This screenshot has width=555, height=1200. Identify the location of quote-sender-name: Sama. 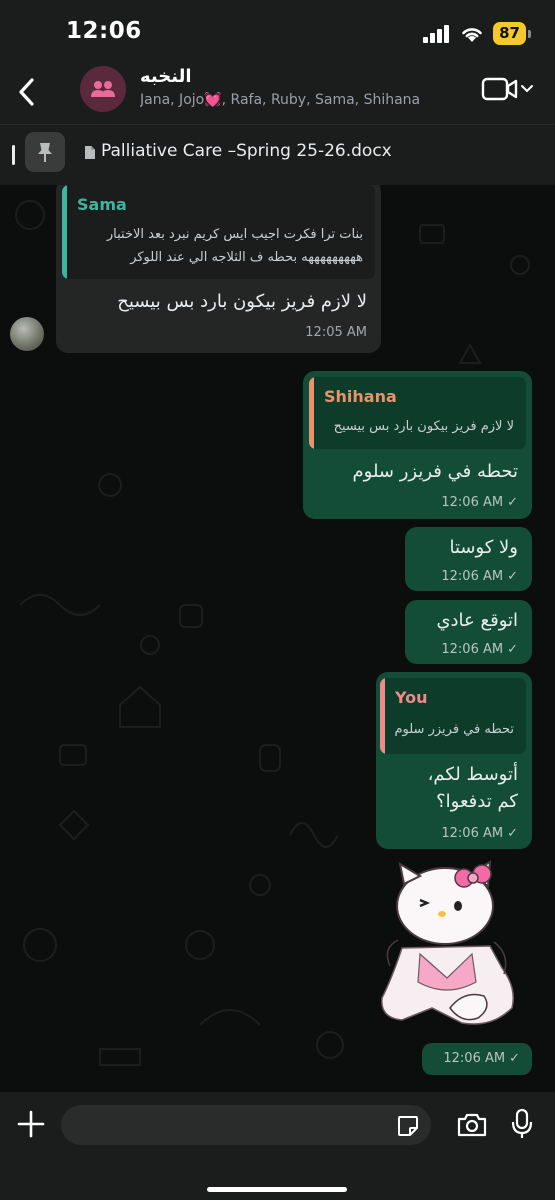
(102, 204).